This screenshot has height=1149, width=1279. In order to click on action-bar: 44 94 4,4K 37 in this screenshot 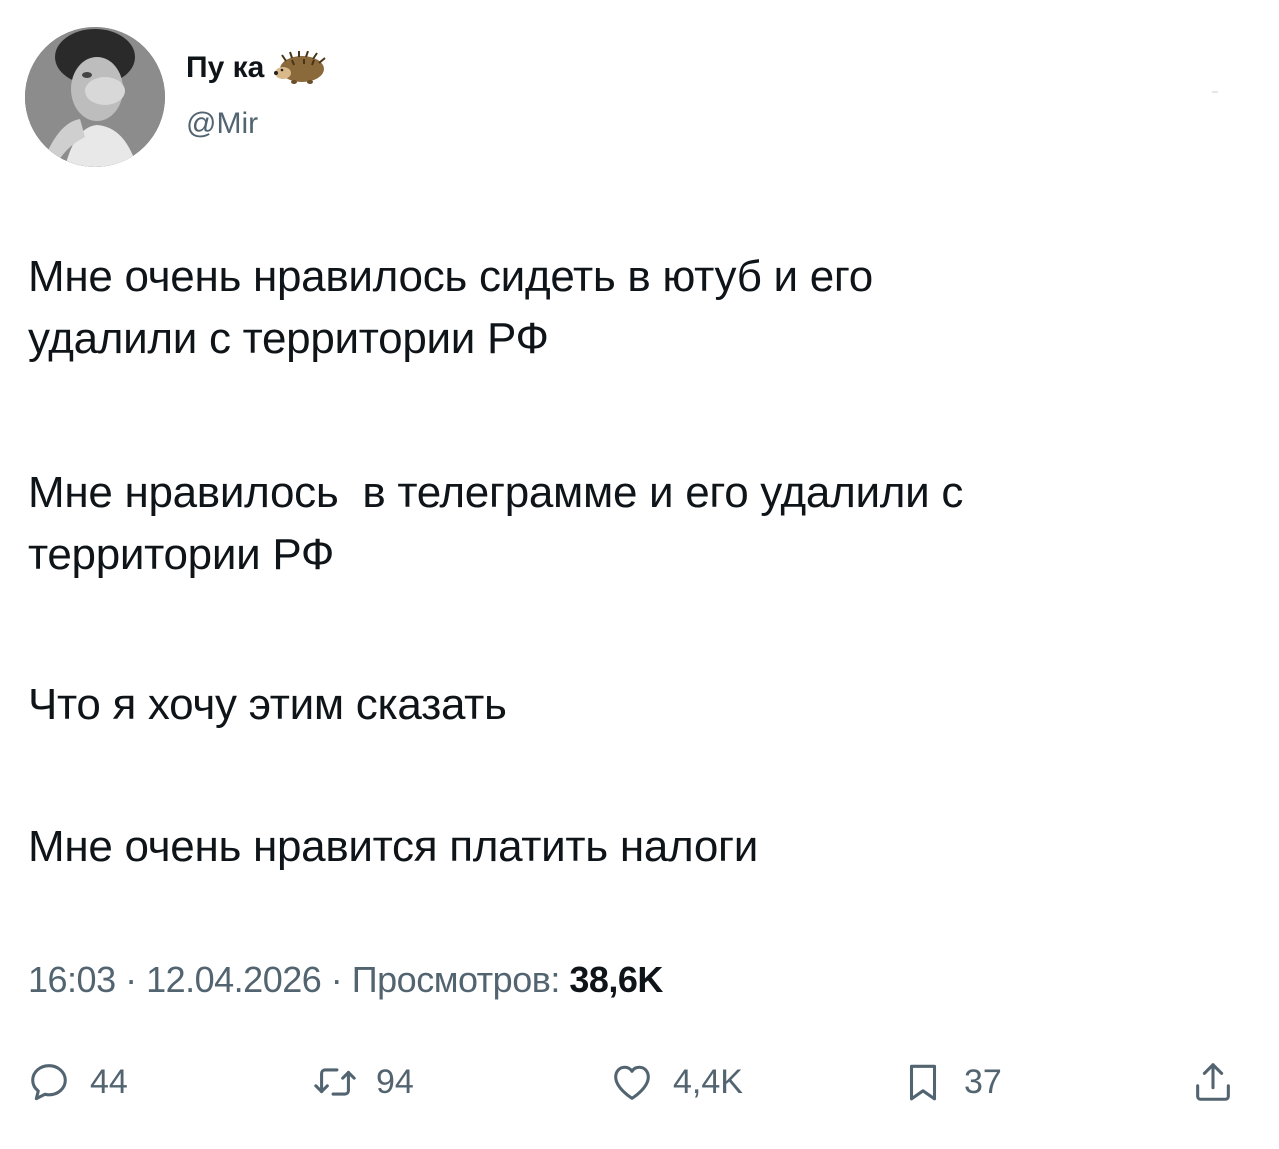, I will do `click(639, 1082)`.